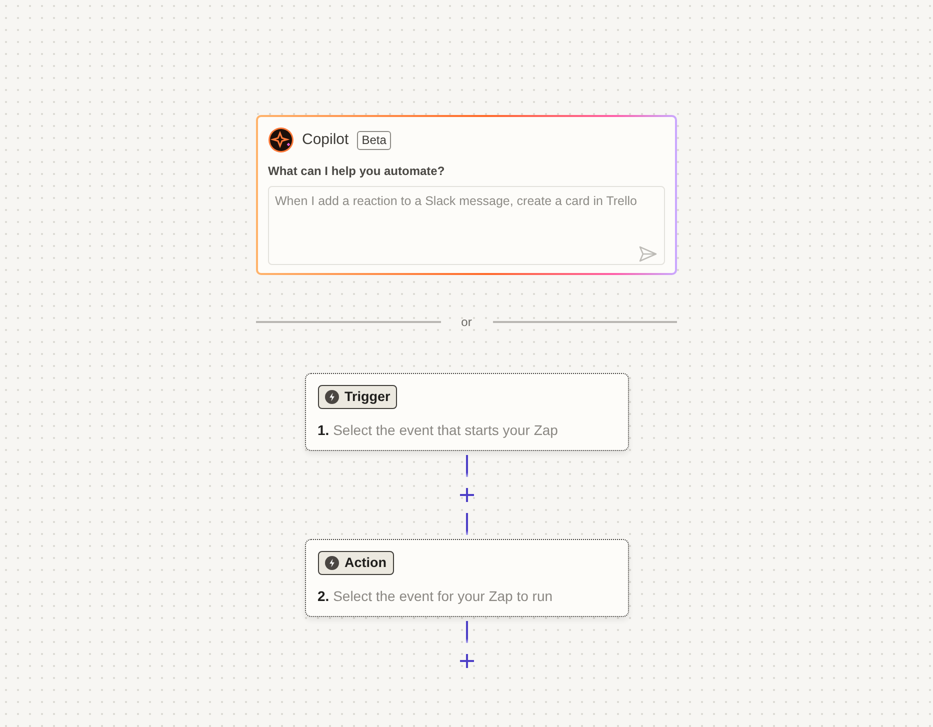 This screenshot has width=933, height=727. What do you see at coordinates (357, 171) in the screenshot?
I see `prompt-label: What can I help you automate?` at bounding box center [357, 171].